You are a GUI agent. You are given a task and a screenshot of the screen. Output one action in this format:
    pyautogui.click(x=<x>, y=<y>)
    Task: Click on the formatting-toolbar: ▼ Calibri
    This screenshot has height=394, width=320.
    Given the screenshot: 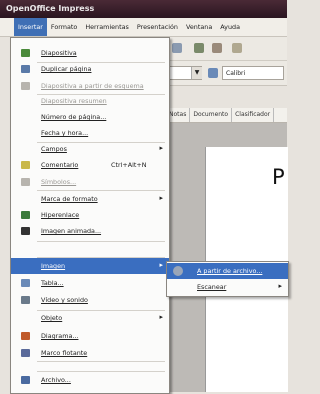 What is the action you would take?
    pyautogui.click(x=223, y=73)
    